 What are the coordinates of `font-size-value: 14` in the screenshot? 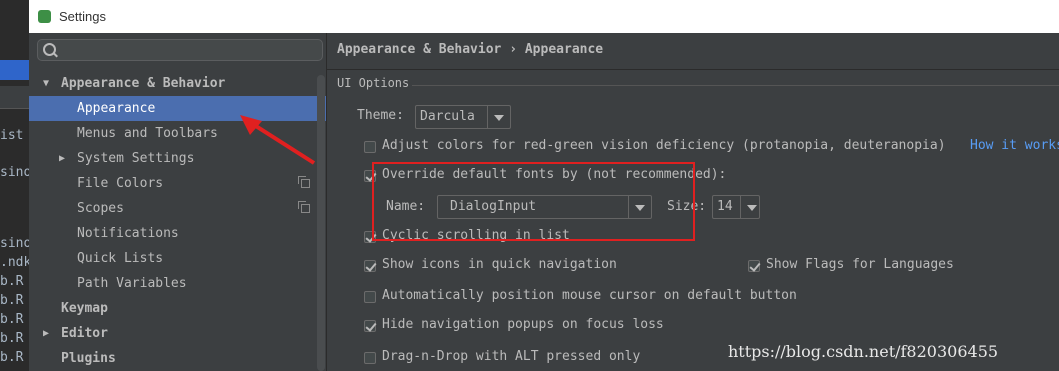 It's located at (725, 206).